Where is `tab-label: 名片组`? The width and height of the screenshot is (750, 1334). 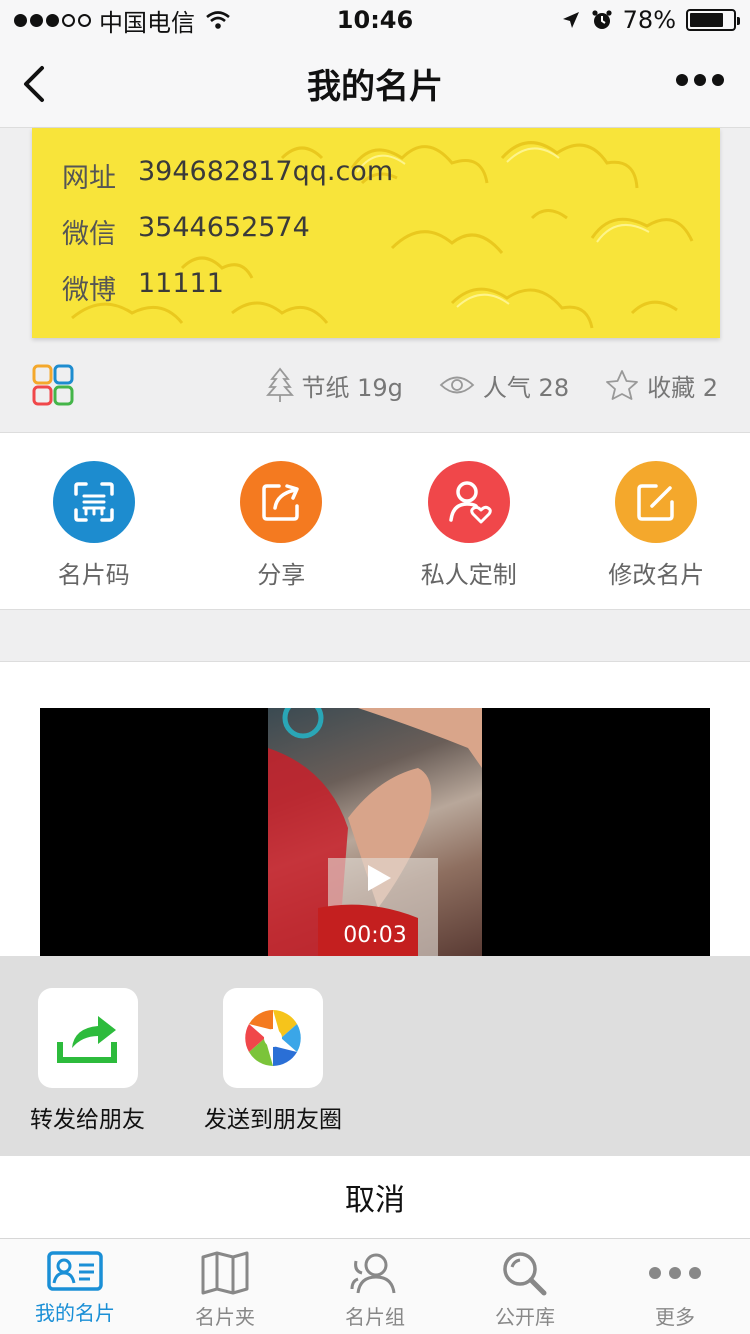 tab-label: 名片组 is located at coordinates (375, 1317).